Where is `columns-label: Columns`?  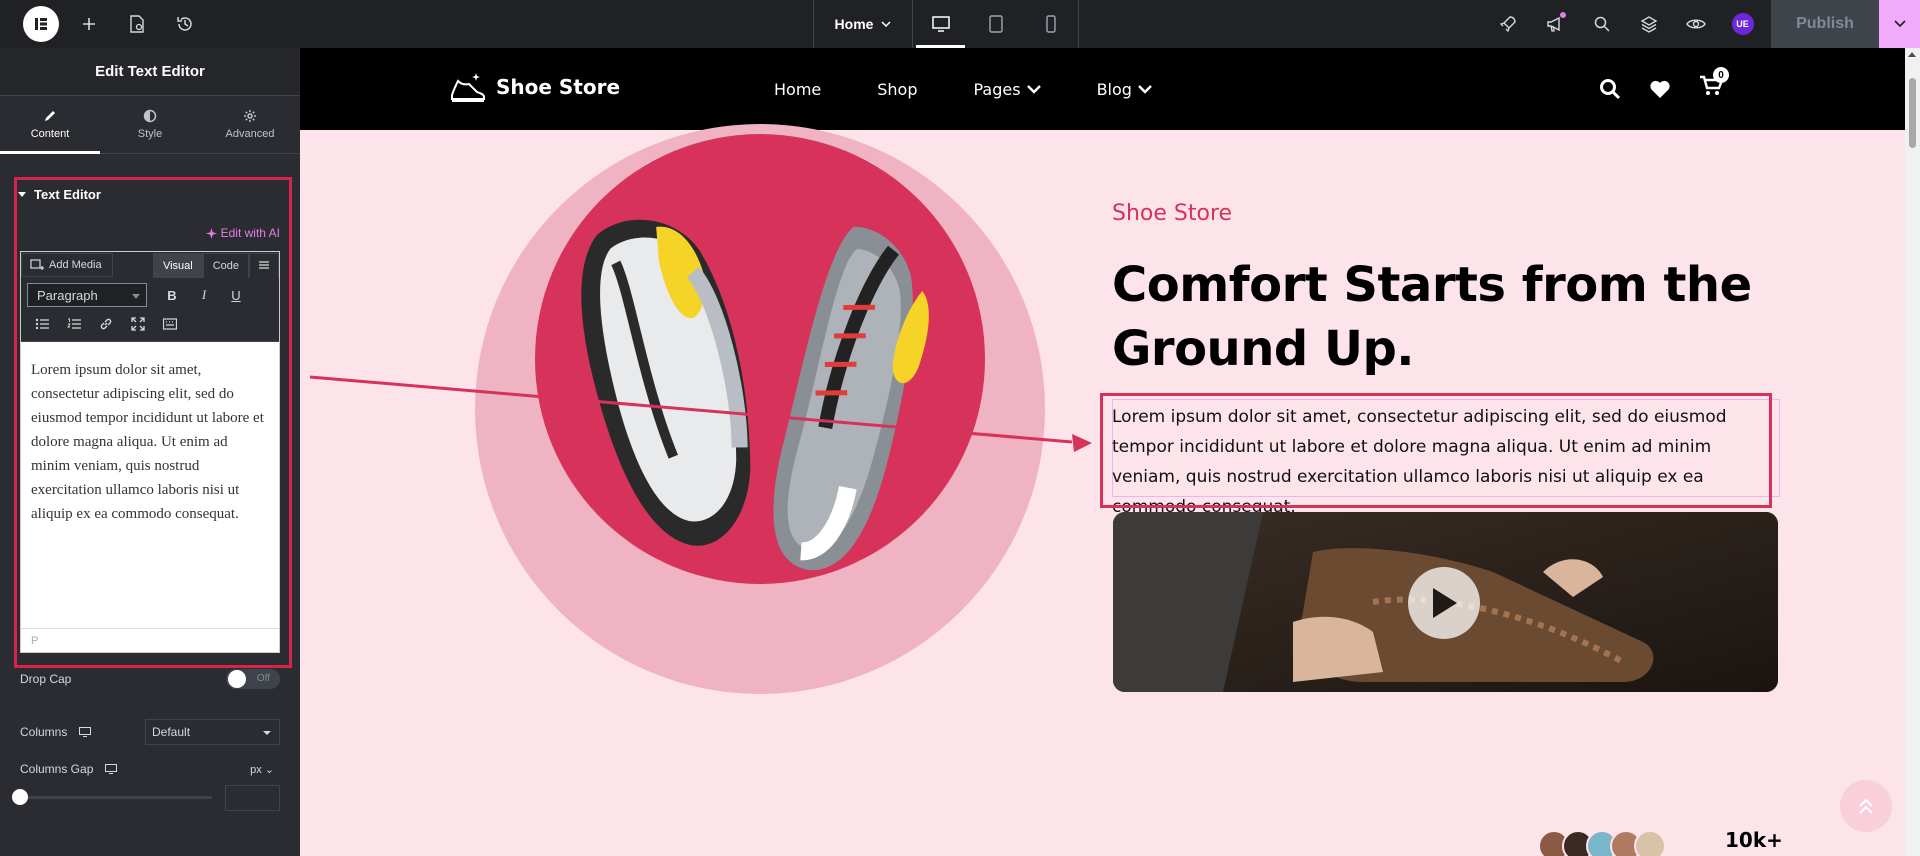 columns-label: Columns is located at coordinates (44, 732).